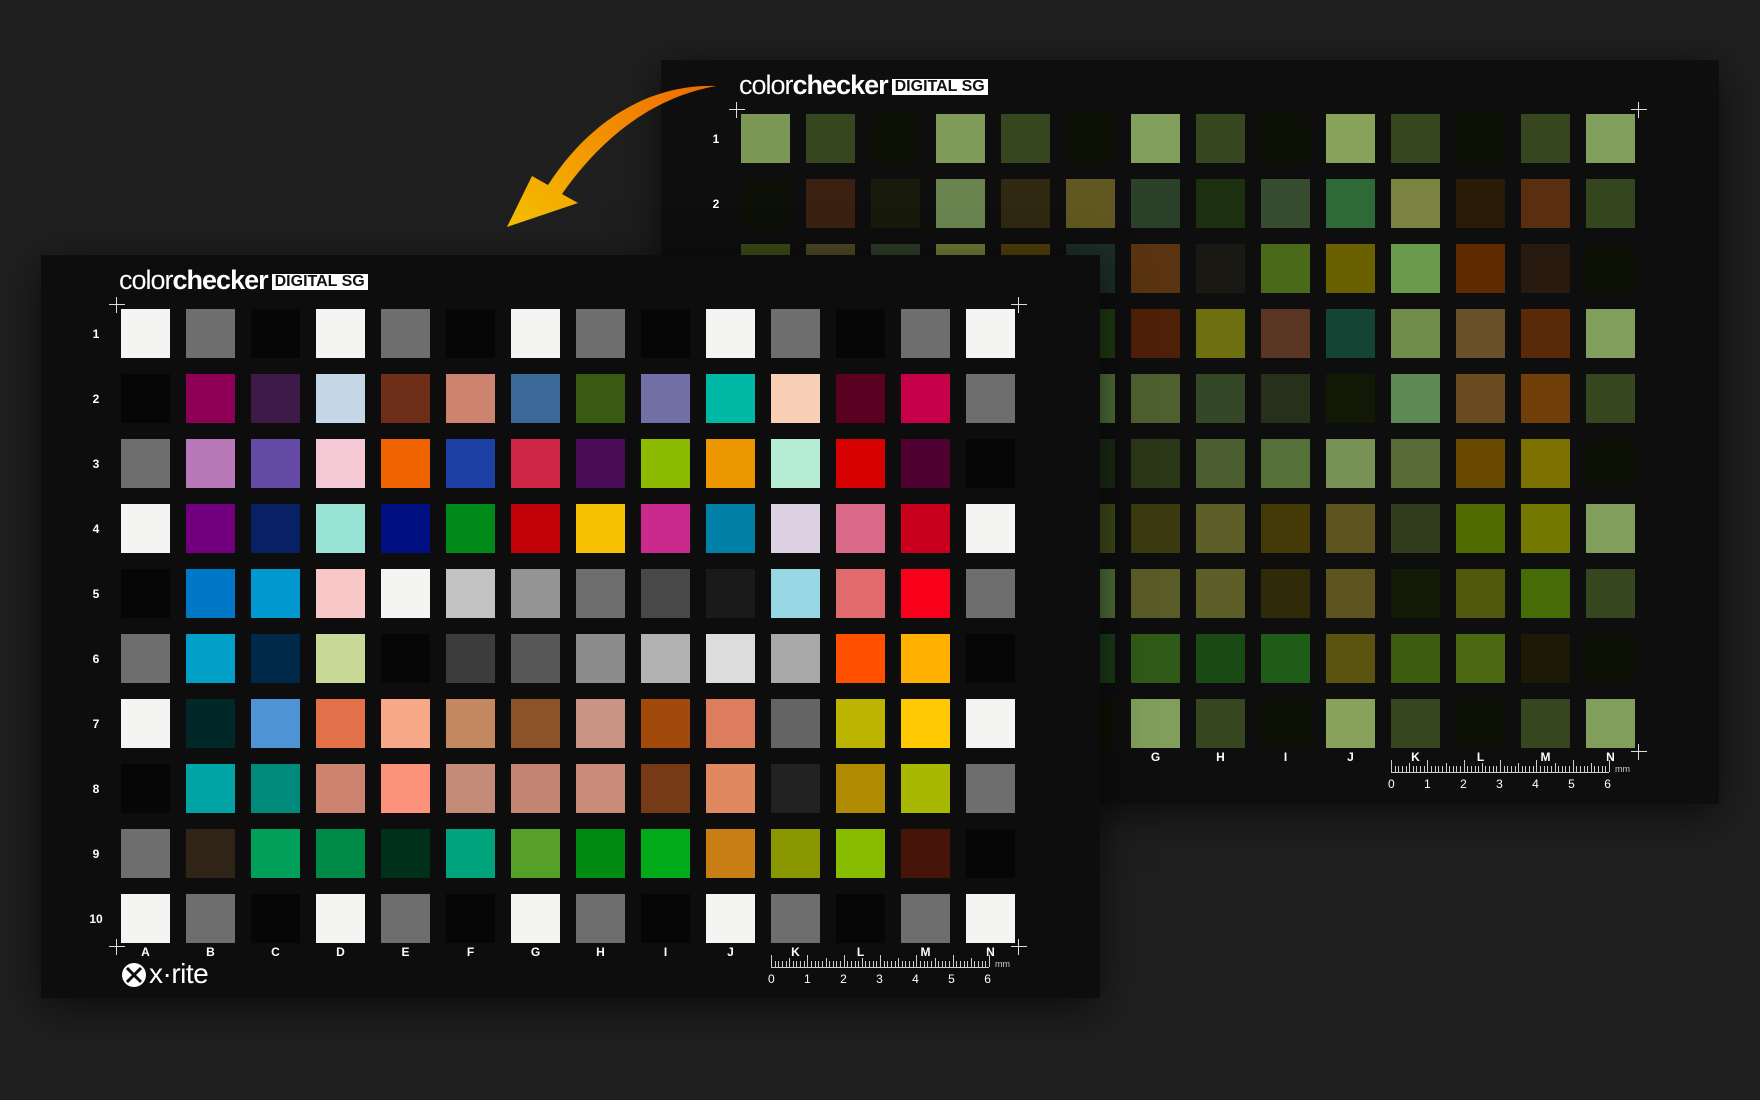  What do you see at coordinates (470, 952) in the screenshot?
I see `column-label: F` at bounding box center [470, 952].